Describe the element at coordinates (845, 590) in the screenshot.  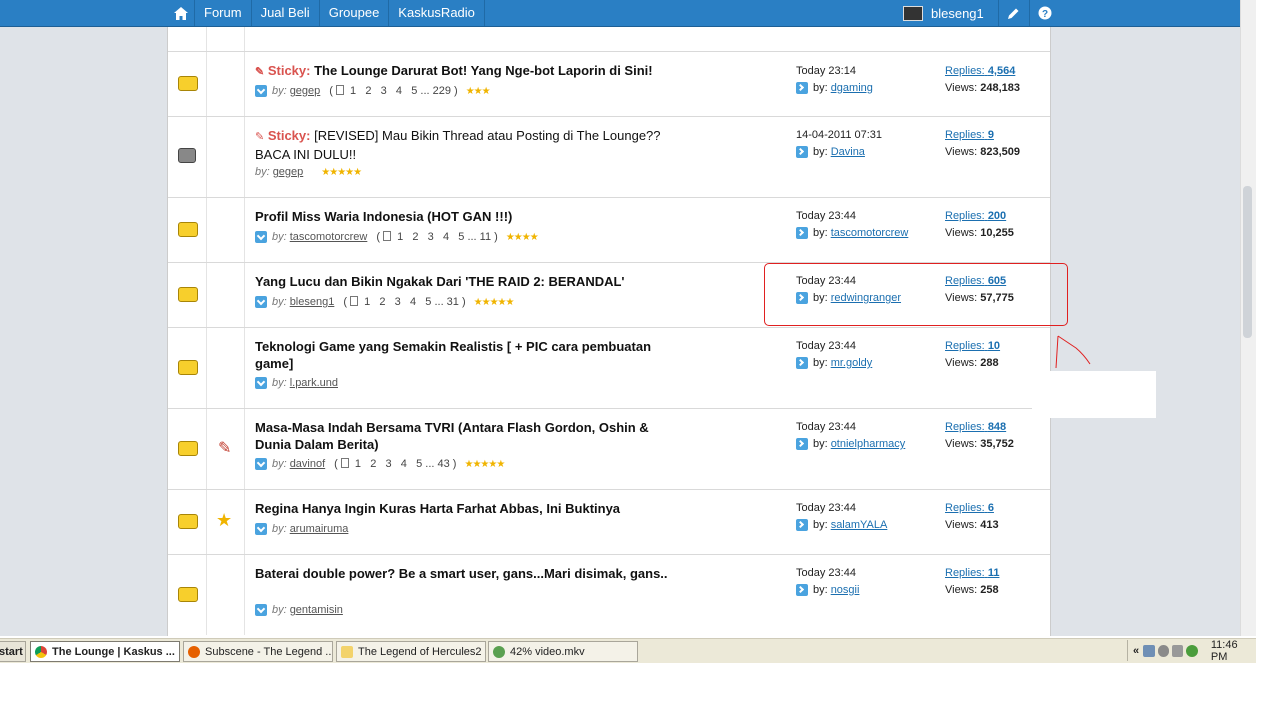
I see `last-poster-link: nosgii` at that location.